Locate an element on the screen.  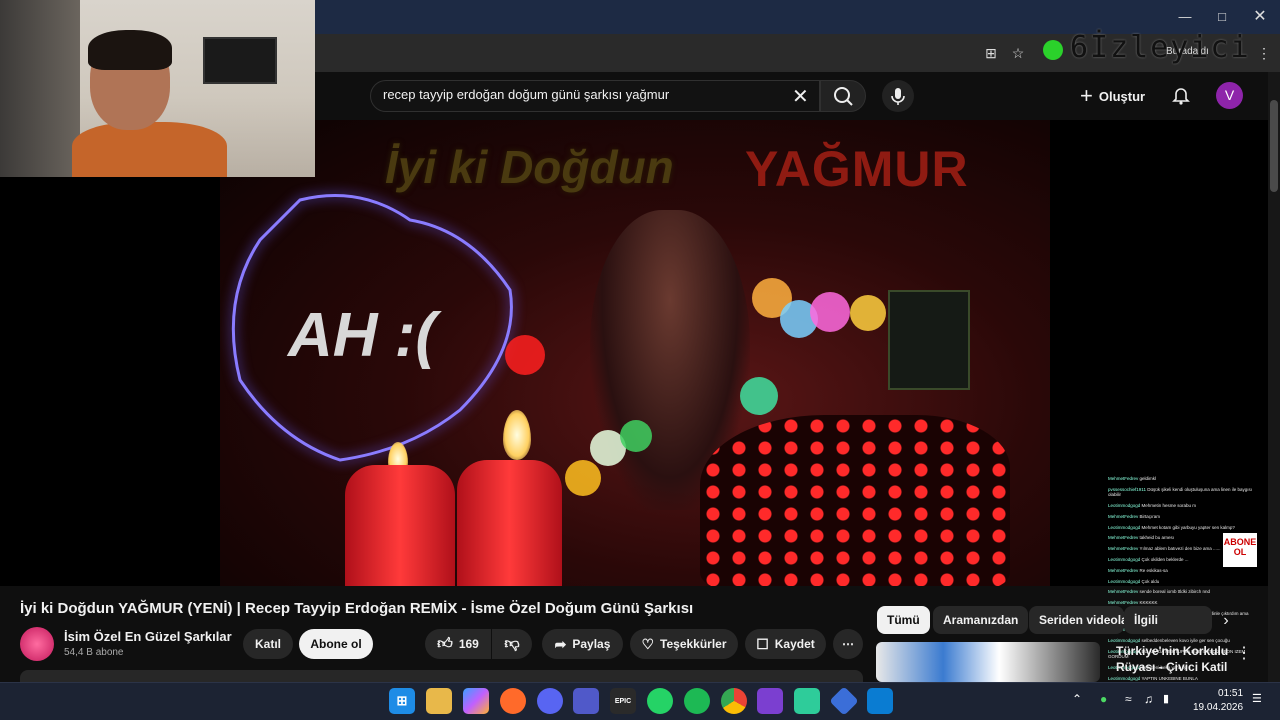
close-icon: ✕ is located at coordinates (1260, 17).